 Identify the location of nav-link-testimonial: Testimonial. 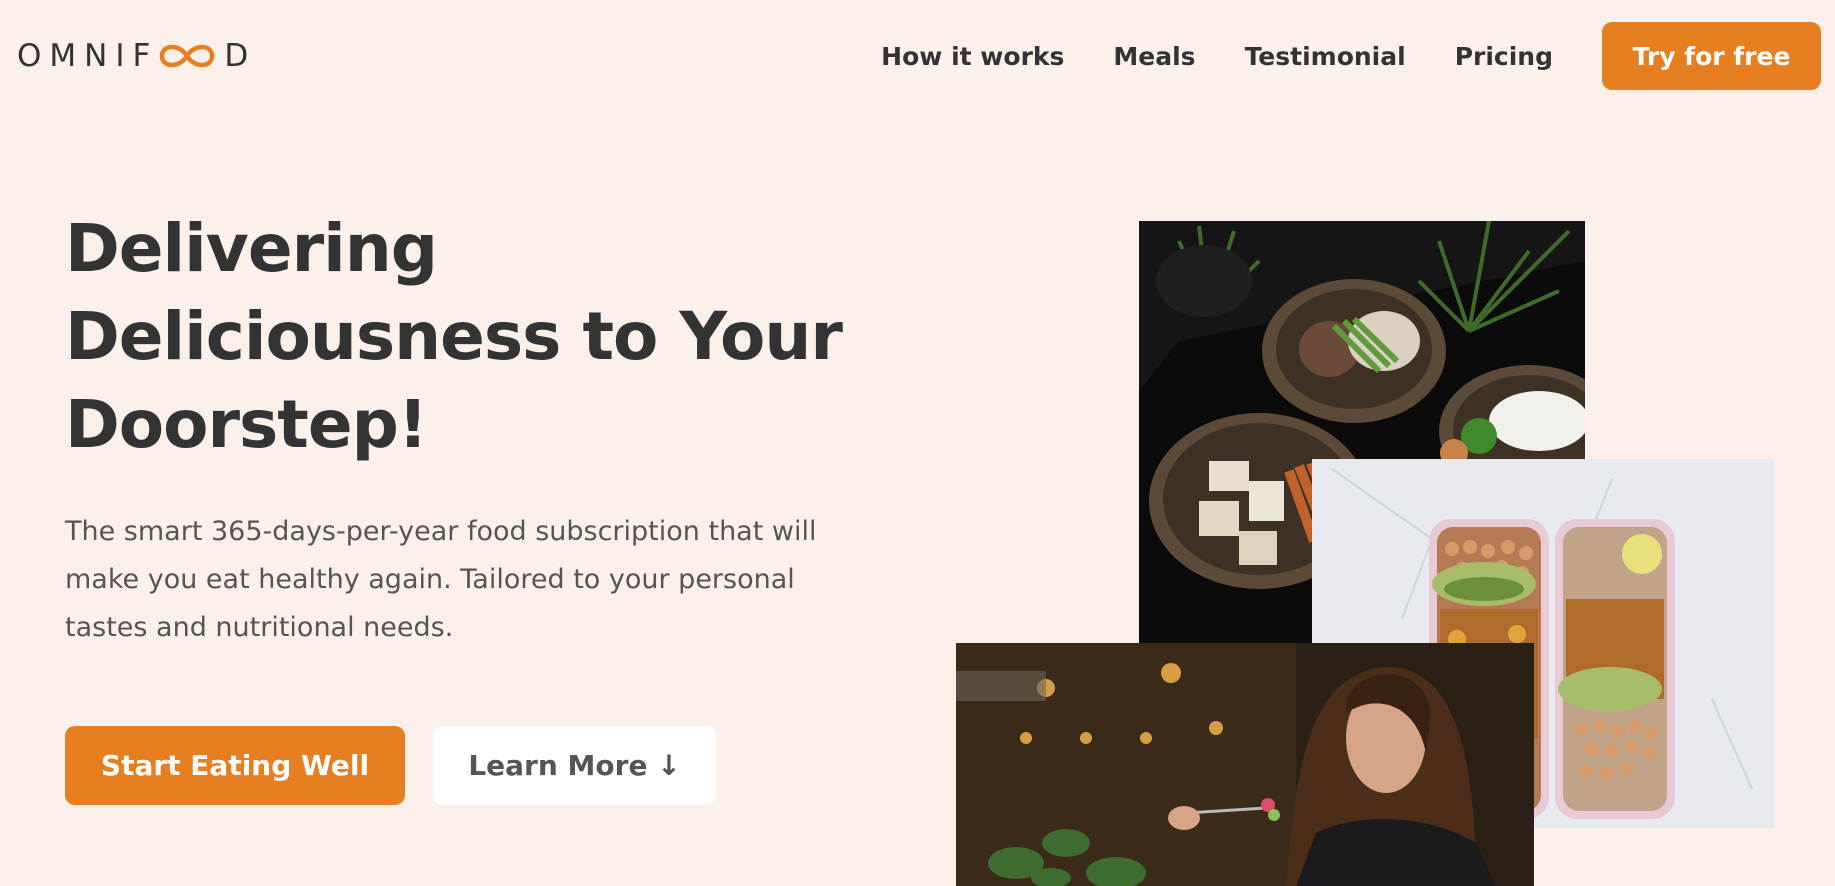
(1325, 56).